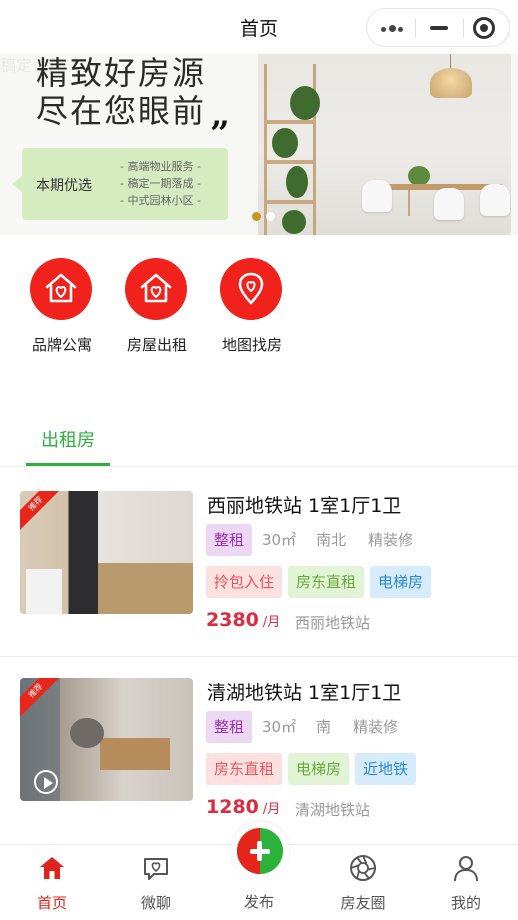 The width and height of the screenshot is (518, 920). What do you see at coordinates (270, 216) in the screenshot?
I see `carousel-dot` at bounding box center [270, 216].